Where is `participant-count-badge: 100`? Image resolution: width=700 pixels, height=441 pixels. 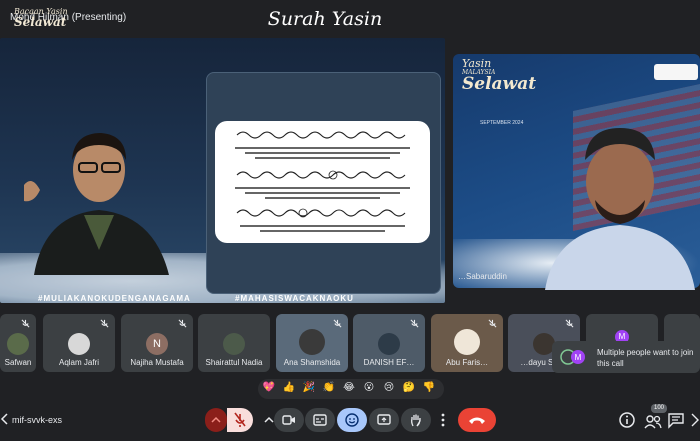 participant-count-badge: 100 is located at coordinates (659, 408).